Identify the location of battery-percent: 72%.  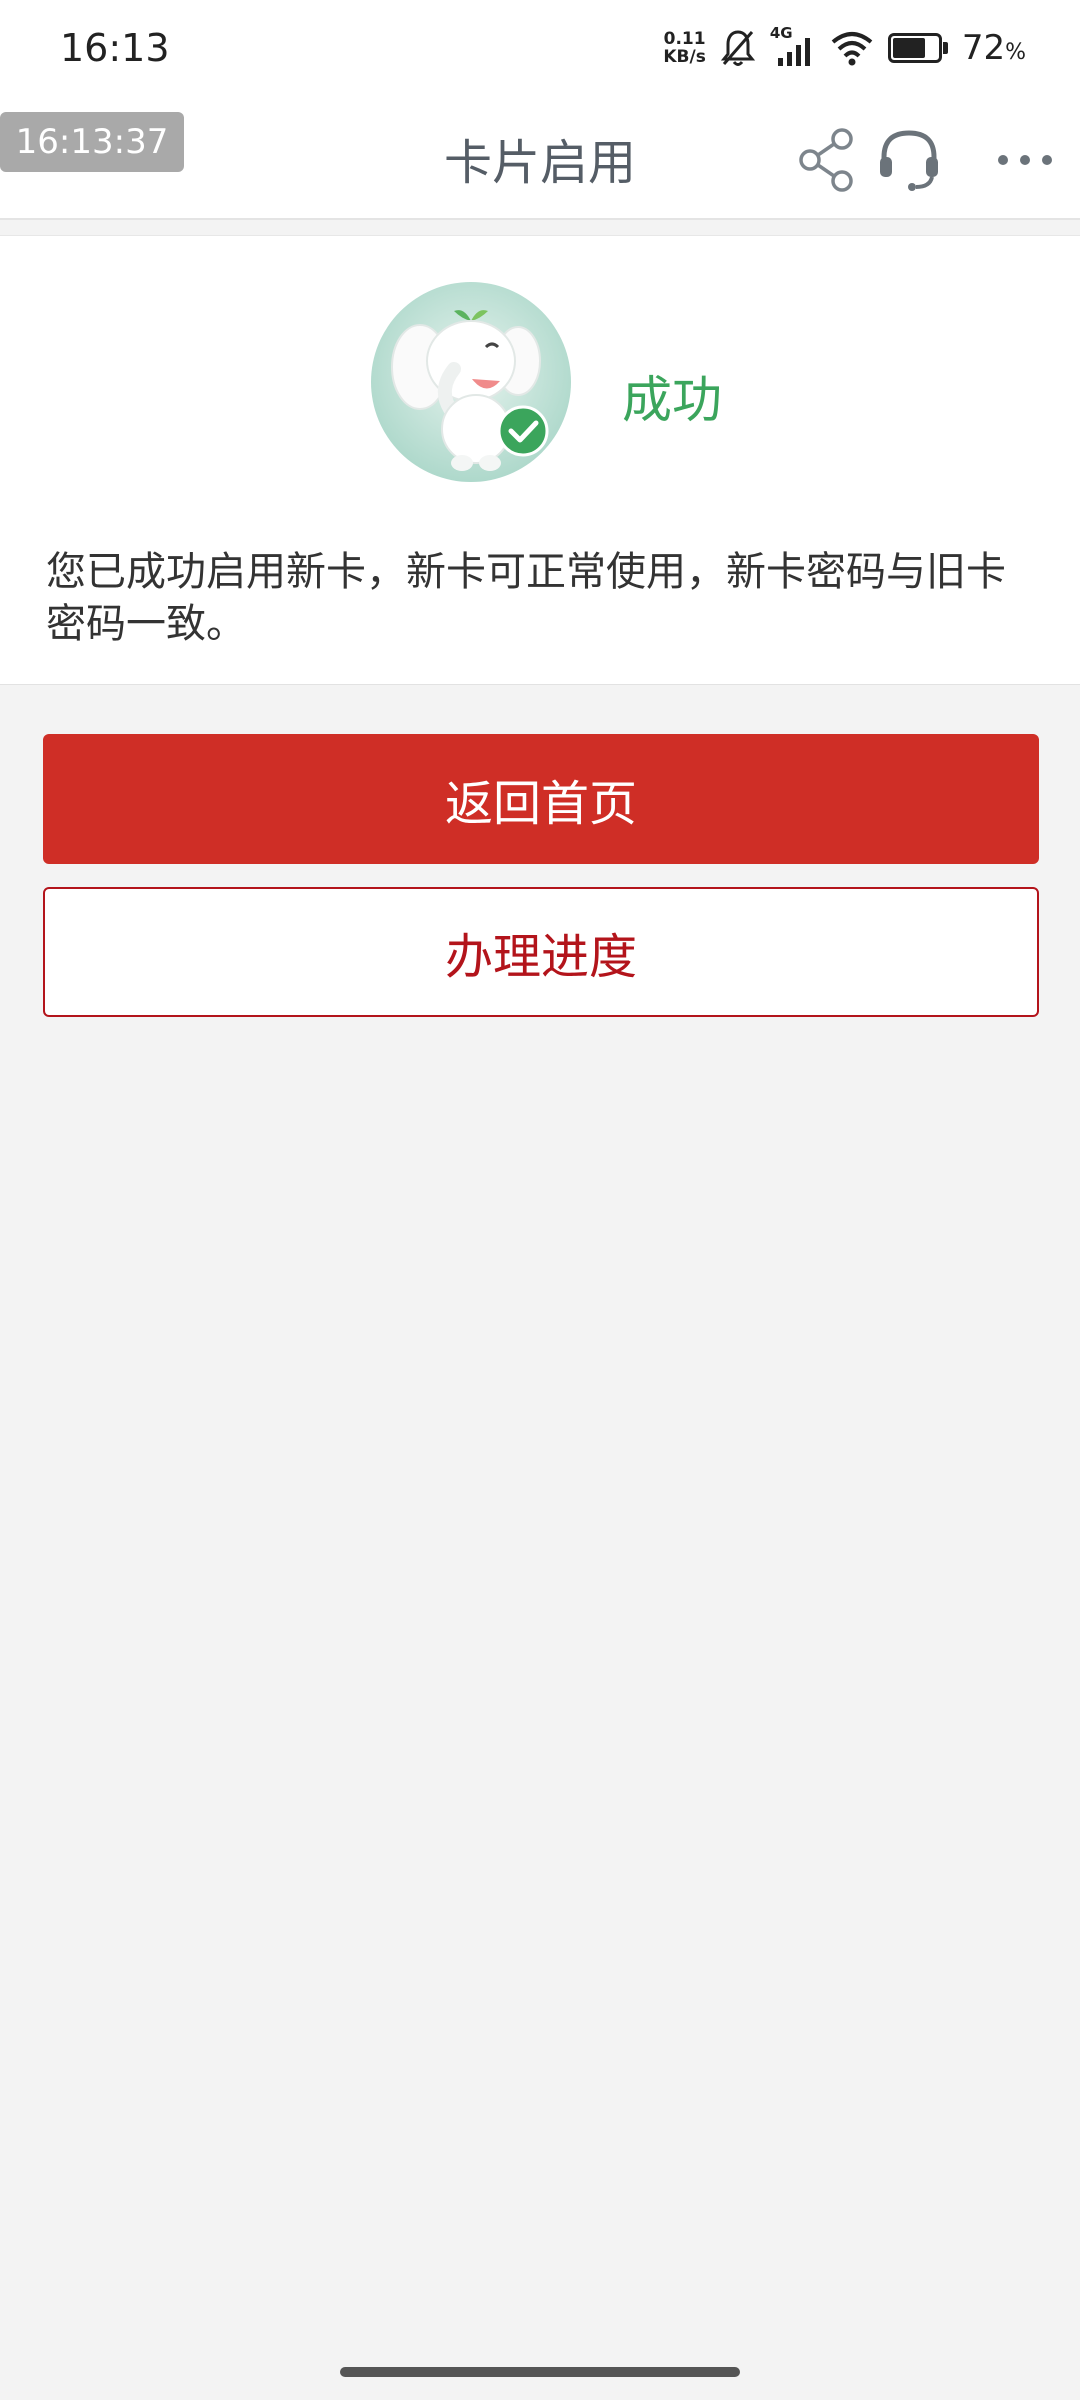
(993, 47).